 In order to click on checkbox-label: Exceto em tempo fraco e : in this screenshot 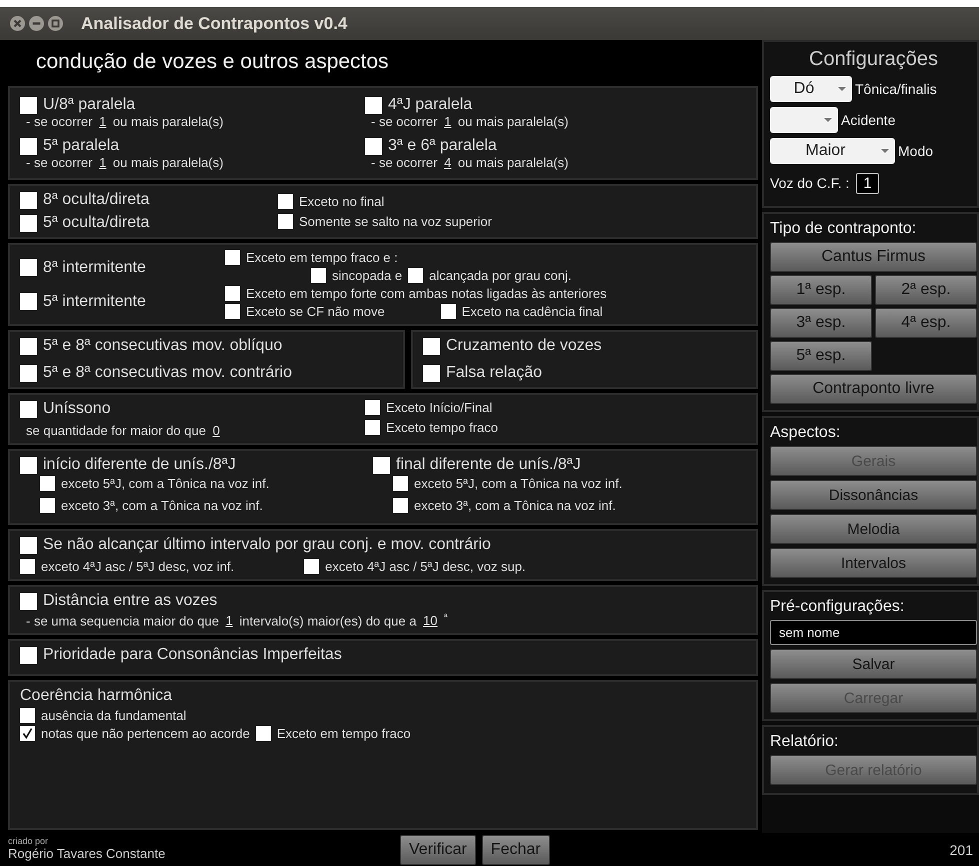, I will do `click(322, 257)`.